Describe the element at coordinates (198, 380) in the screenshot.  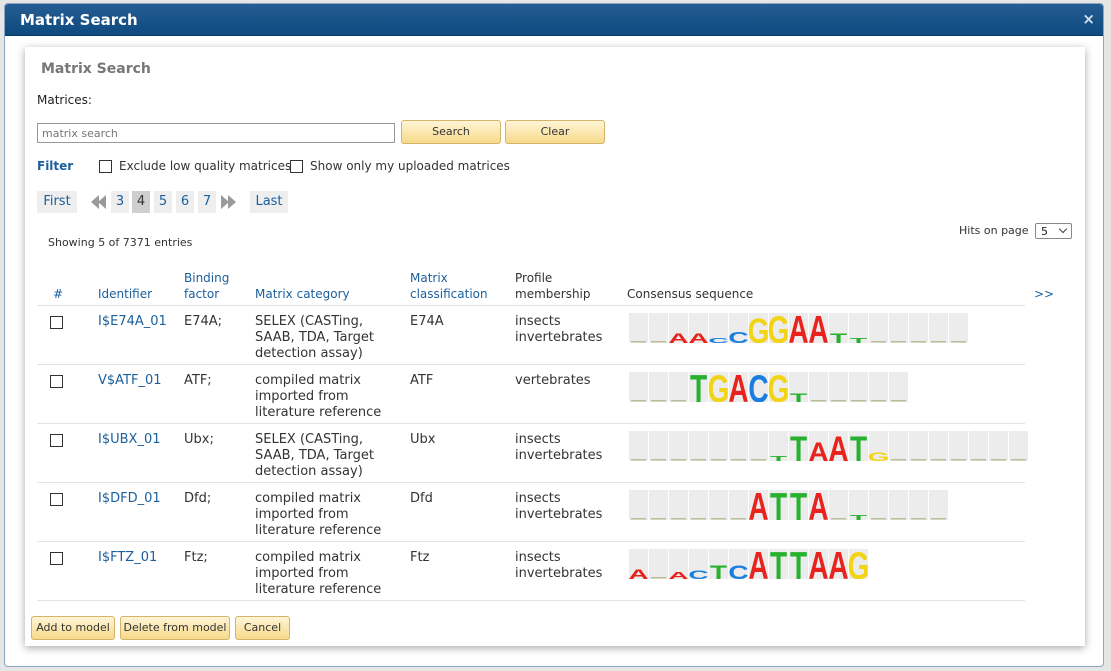
I see `binding-factor: ATF;` at that location.